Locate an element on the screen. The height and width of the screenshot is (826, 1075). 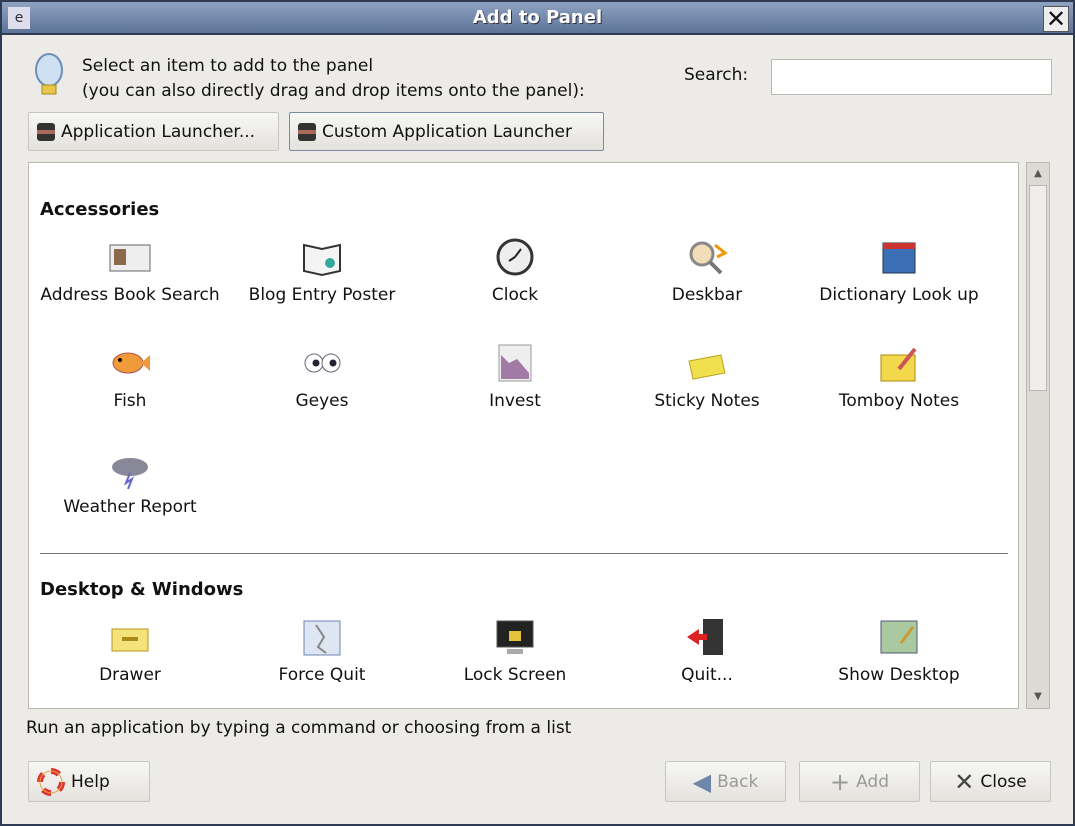
applet-item: Deskbar is located at coordinates (707, 272).